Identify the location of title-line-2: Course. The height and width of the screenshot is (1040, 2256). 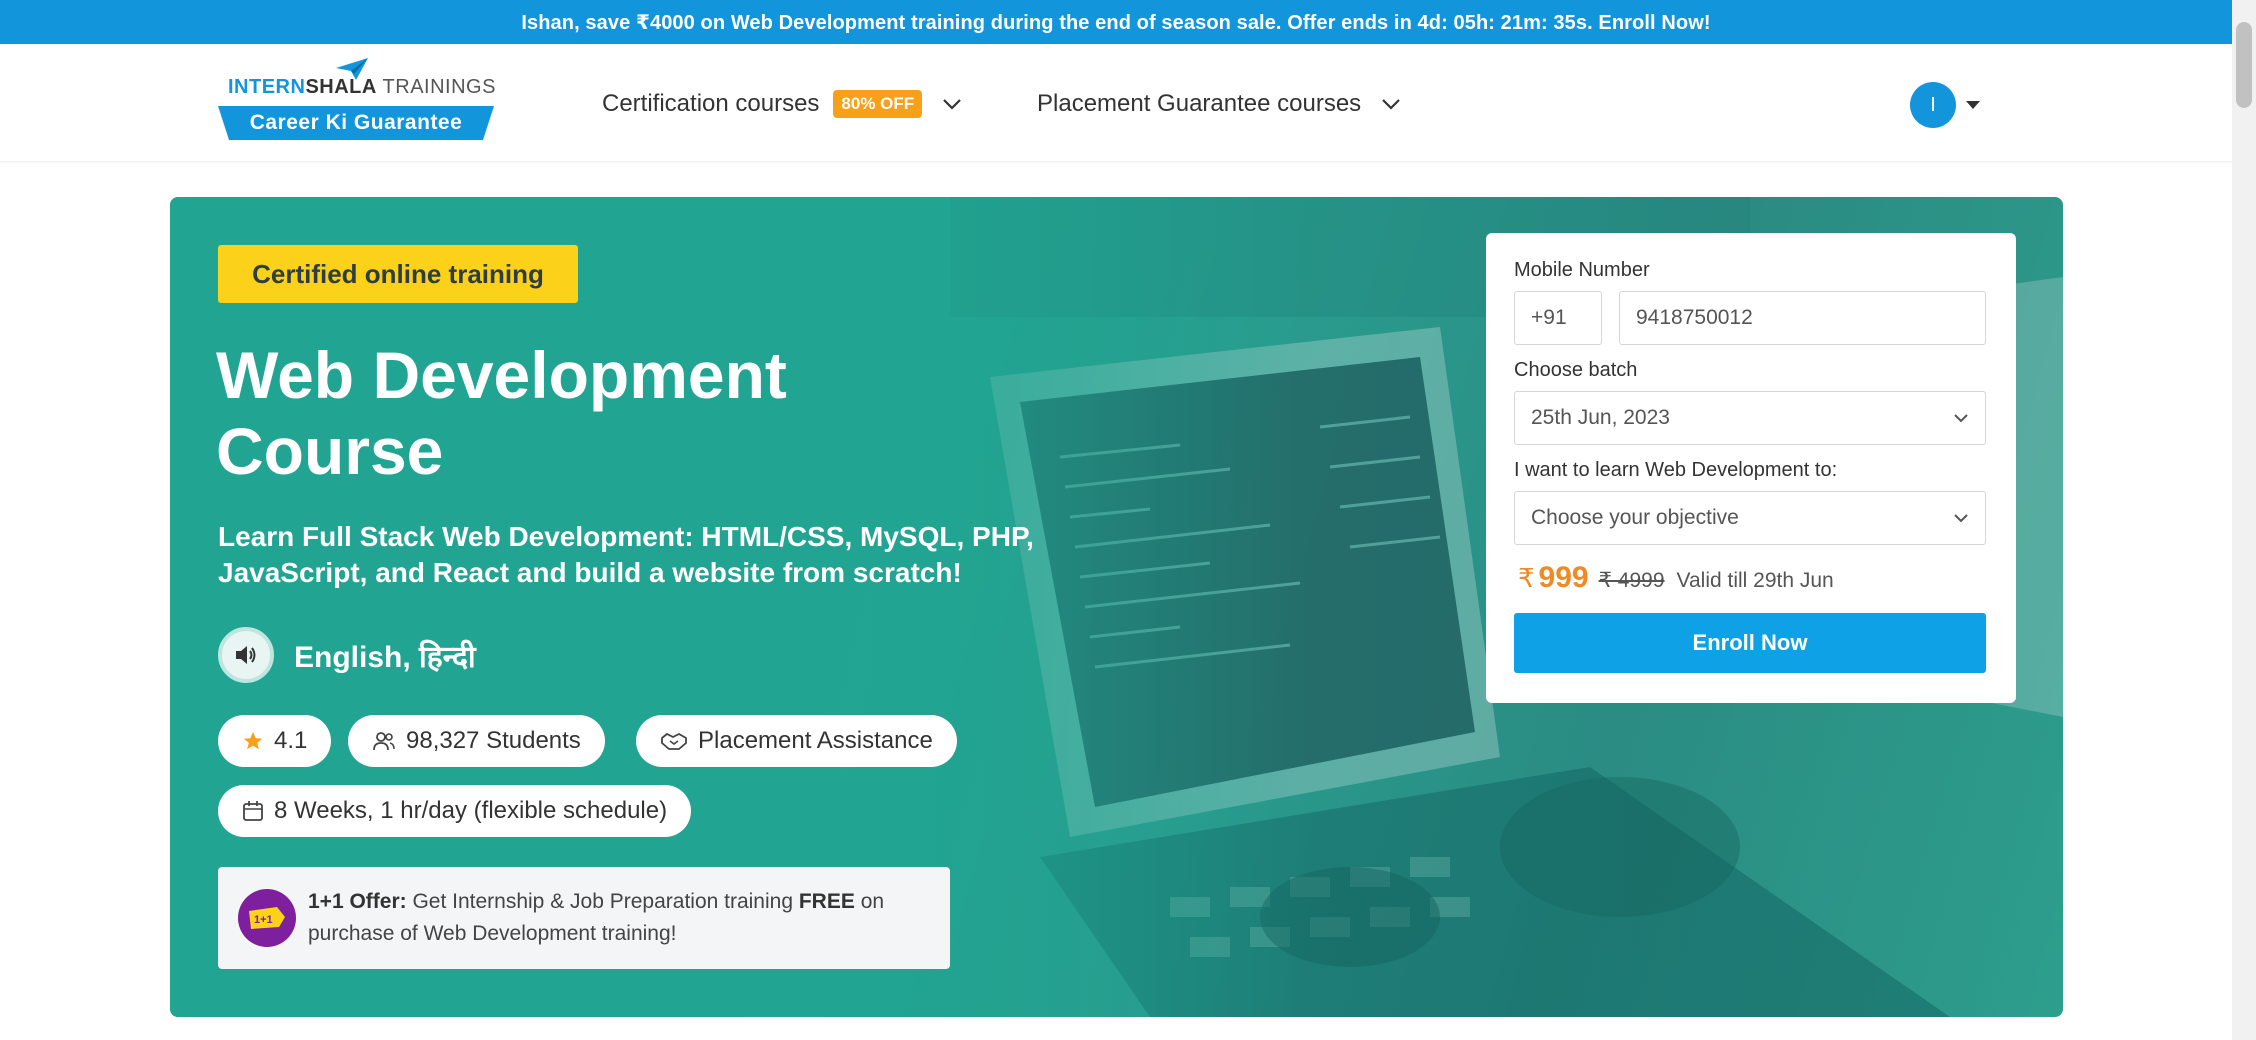
(330, 451).